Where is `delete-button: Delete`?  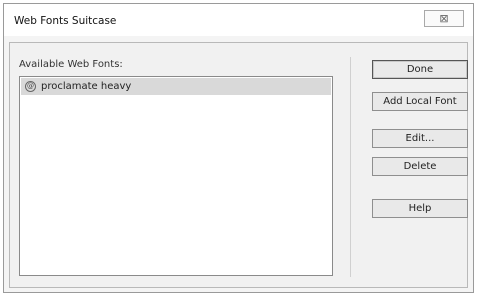 delete-button: Delete is located at coordinates (420, 166).